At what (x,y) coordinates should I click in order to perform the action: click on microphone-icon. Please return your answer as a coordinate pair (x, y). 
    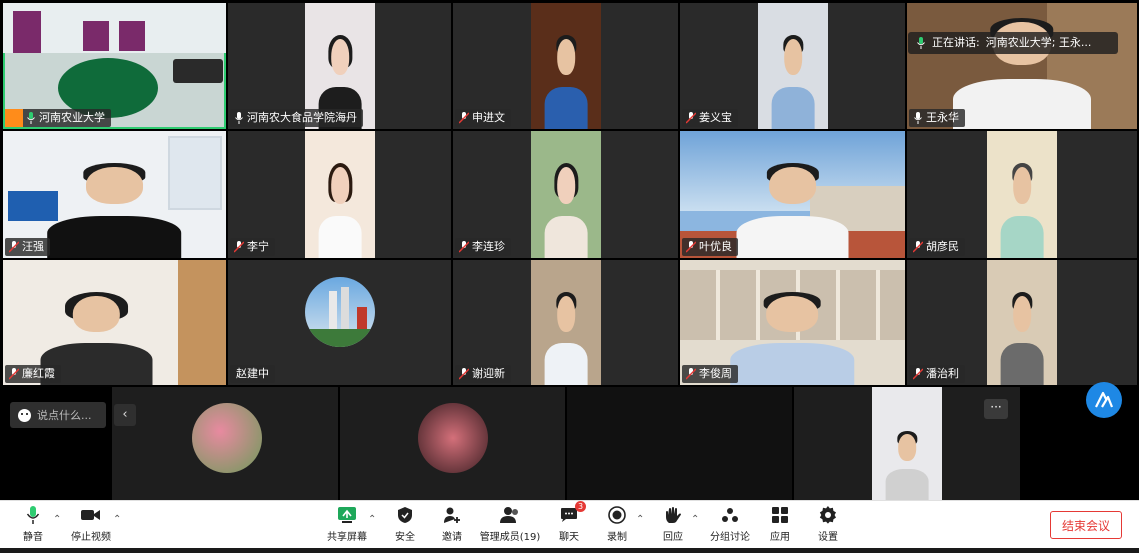
    Looking at the image, I should click on (33, 515).